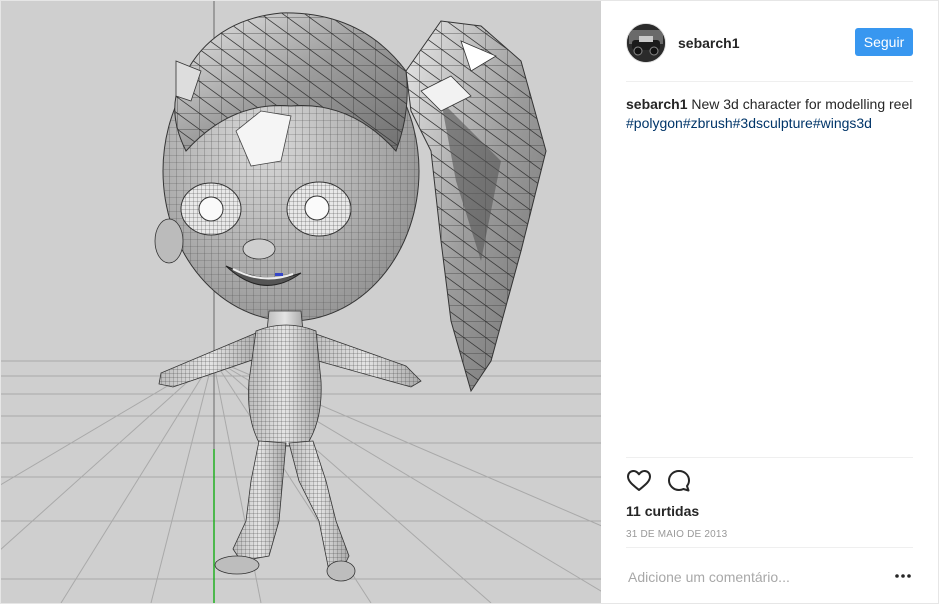  I want to click on author-username: sebarch1, so click(708, 43).